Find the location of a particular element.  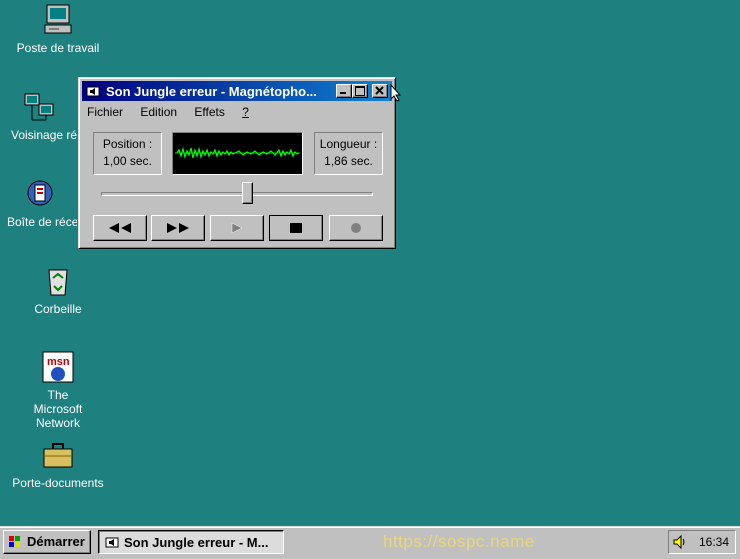

record-icon is located at coordinates (356, 228).